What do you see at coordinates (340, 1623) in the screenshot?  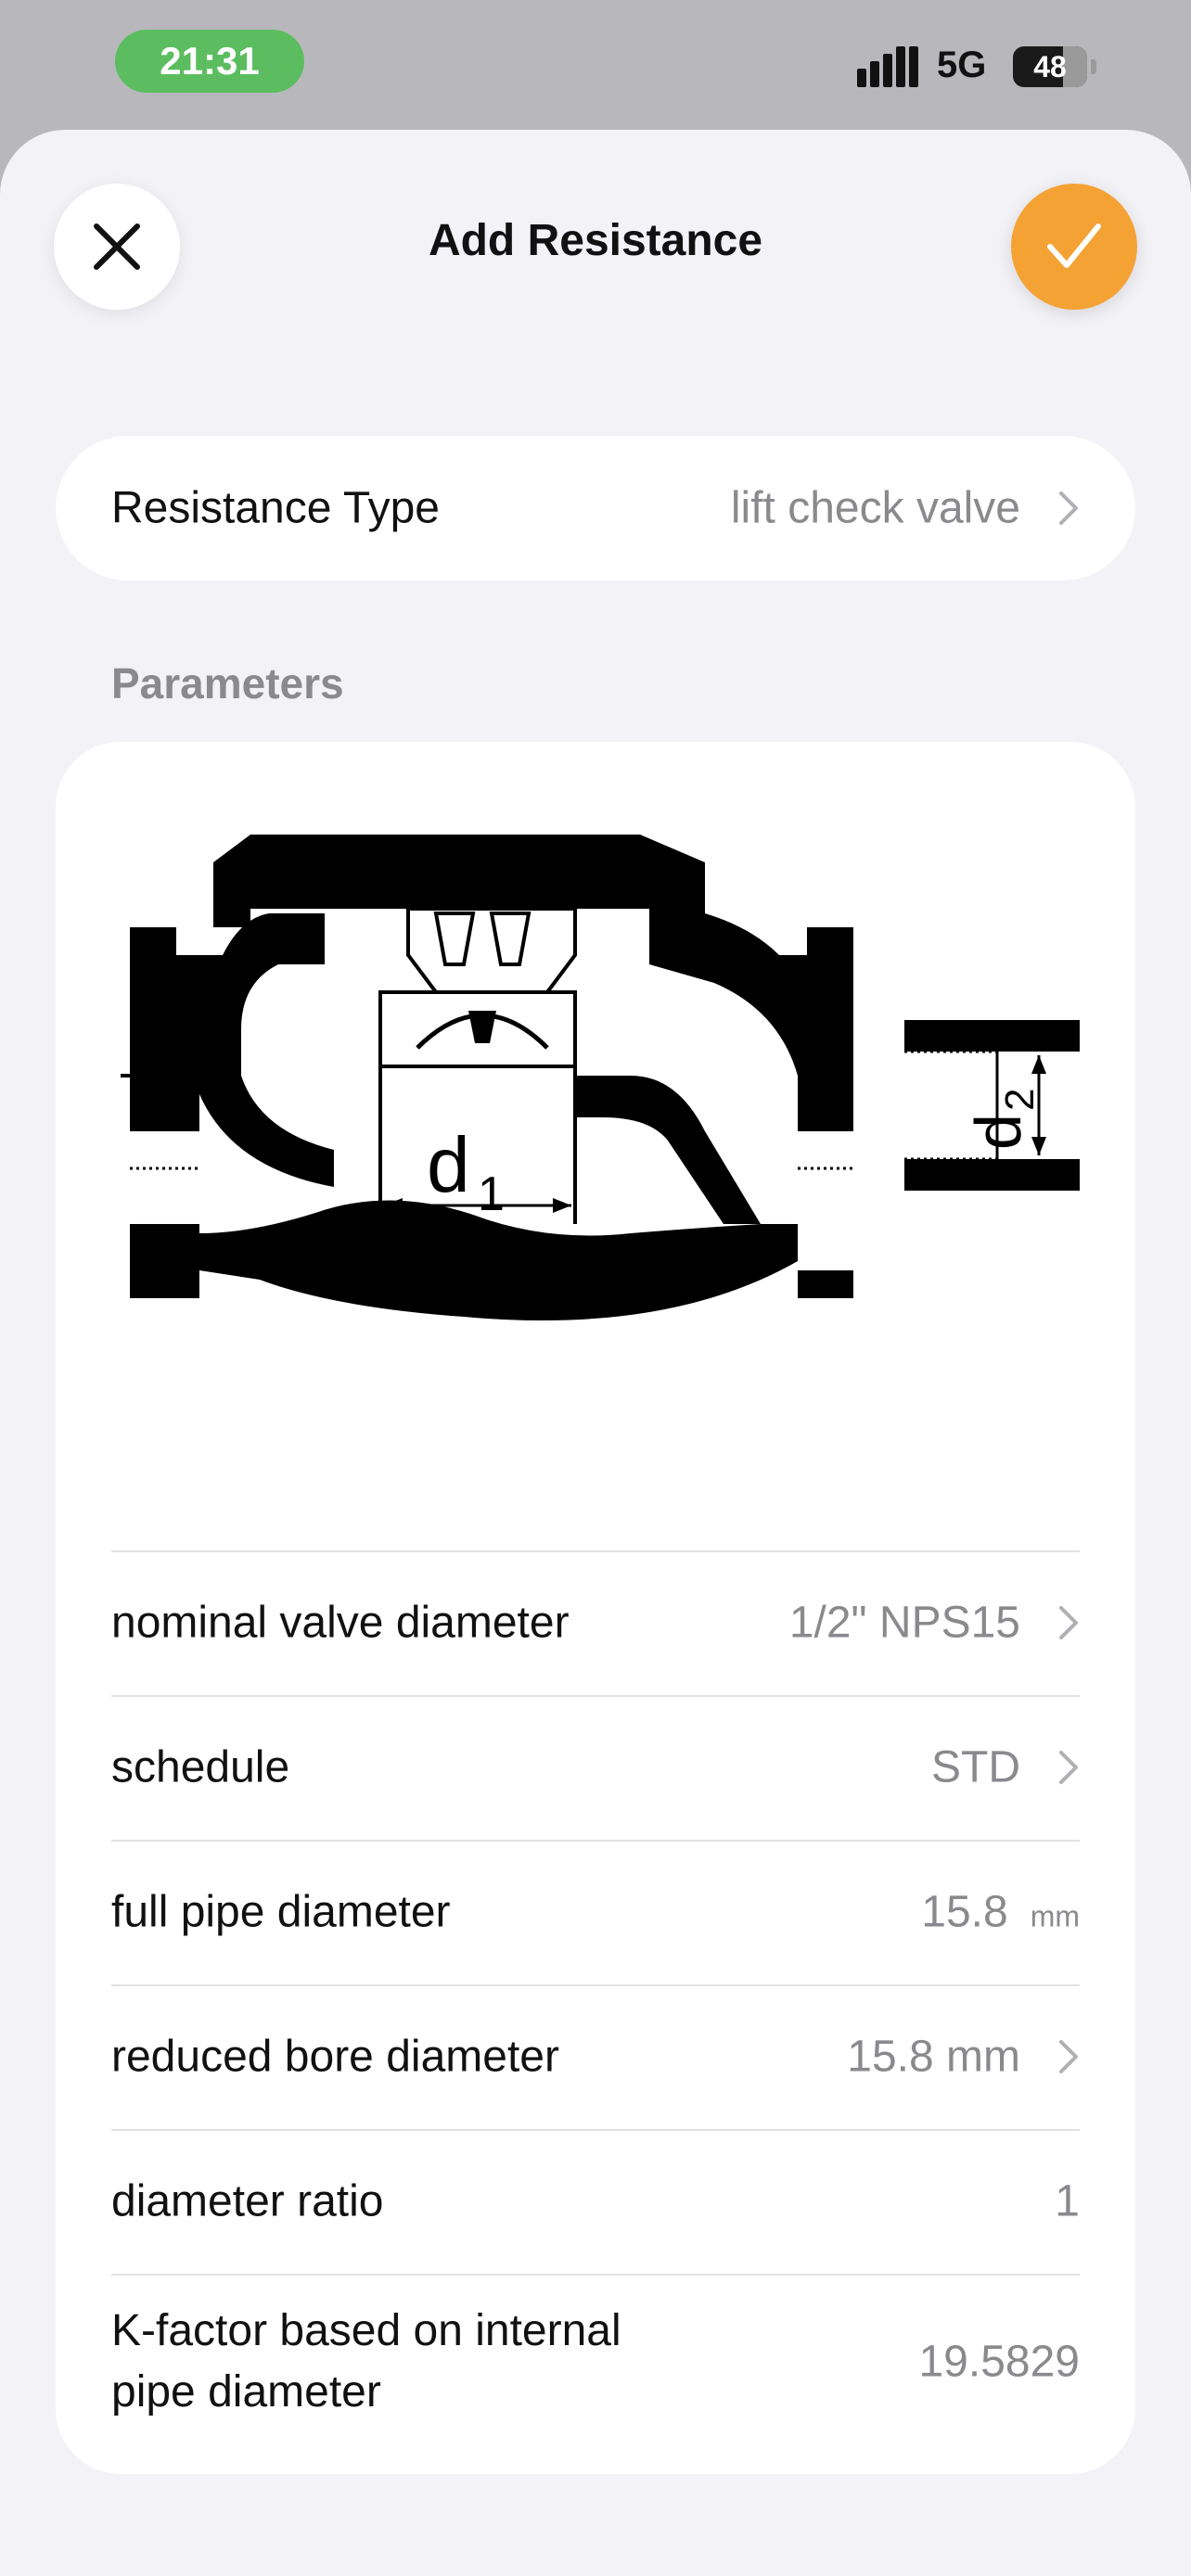 I see `param-label: nominal valve diameter` at bounding box center [340, 1623].